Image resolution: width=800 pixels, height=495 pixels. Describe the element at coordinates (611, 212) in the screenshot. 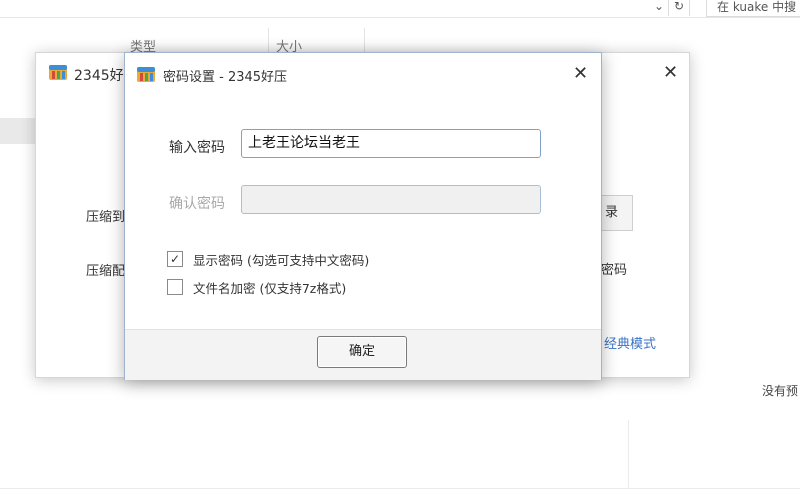

I see `browse-button-label: 录` at that location.